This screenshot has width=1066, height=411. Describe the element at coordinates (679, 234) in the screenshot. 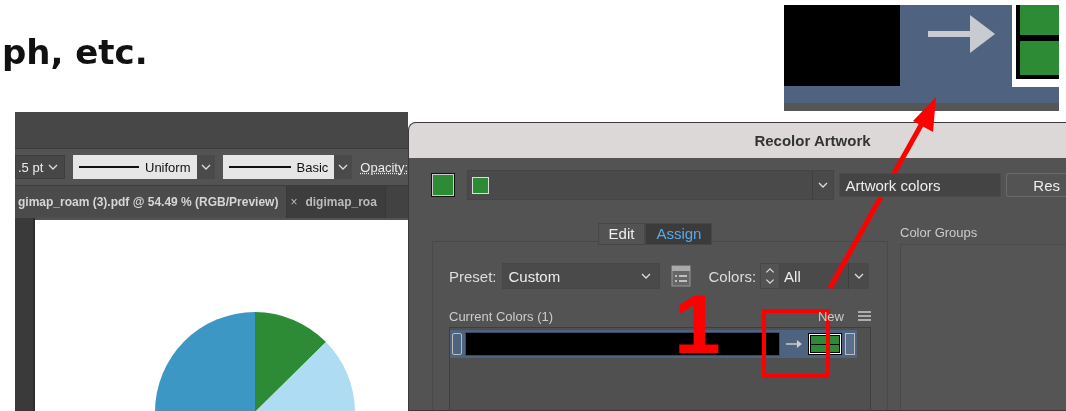

I see `dialog-tab: Assign` at that location.